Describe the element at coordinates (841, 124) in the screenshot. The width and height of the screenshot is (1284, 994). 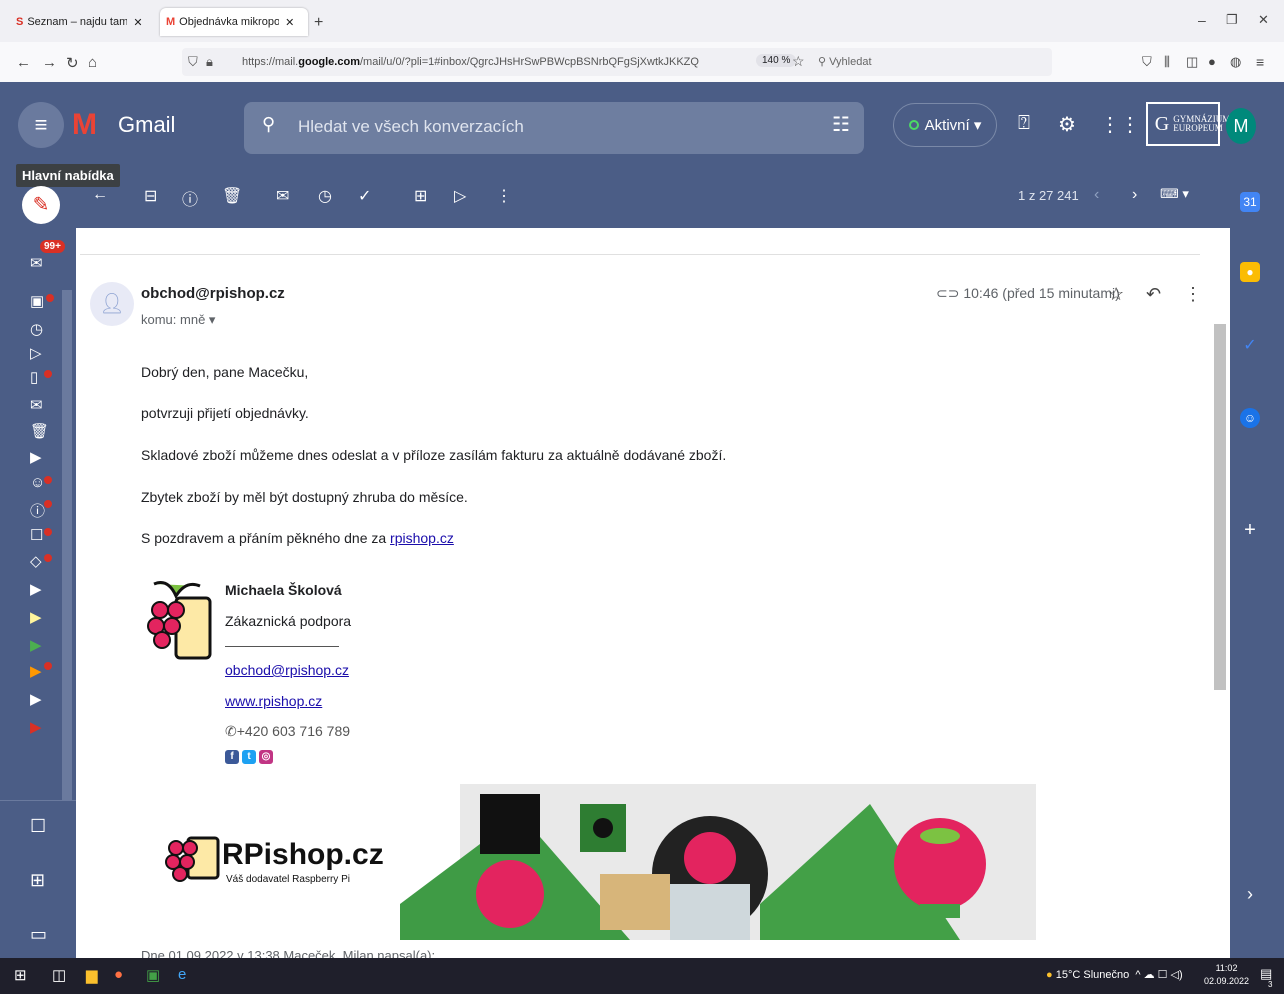
I see `search-options-icon: ☷` at that location.